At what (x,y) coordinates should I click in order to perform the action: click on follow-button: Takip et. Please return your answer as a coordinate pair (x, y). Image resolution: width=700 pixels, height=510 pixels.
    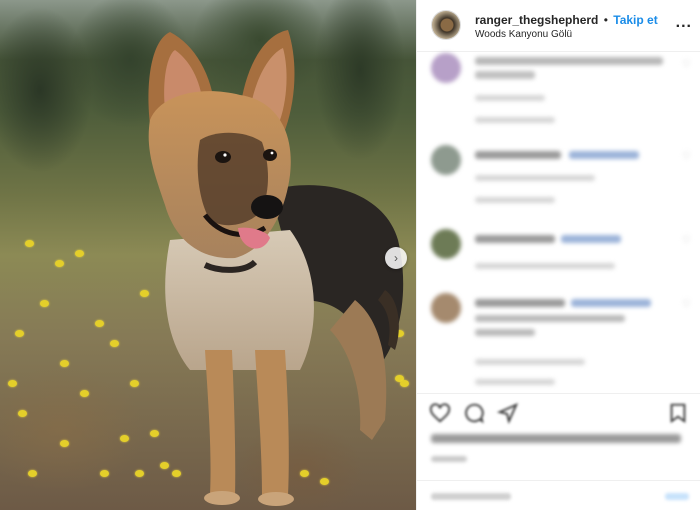
    Looking at the image, I should click on (635, 20).